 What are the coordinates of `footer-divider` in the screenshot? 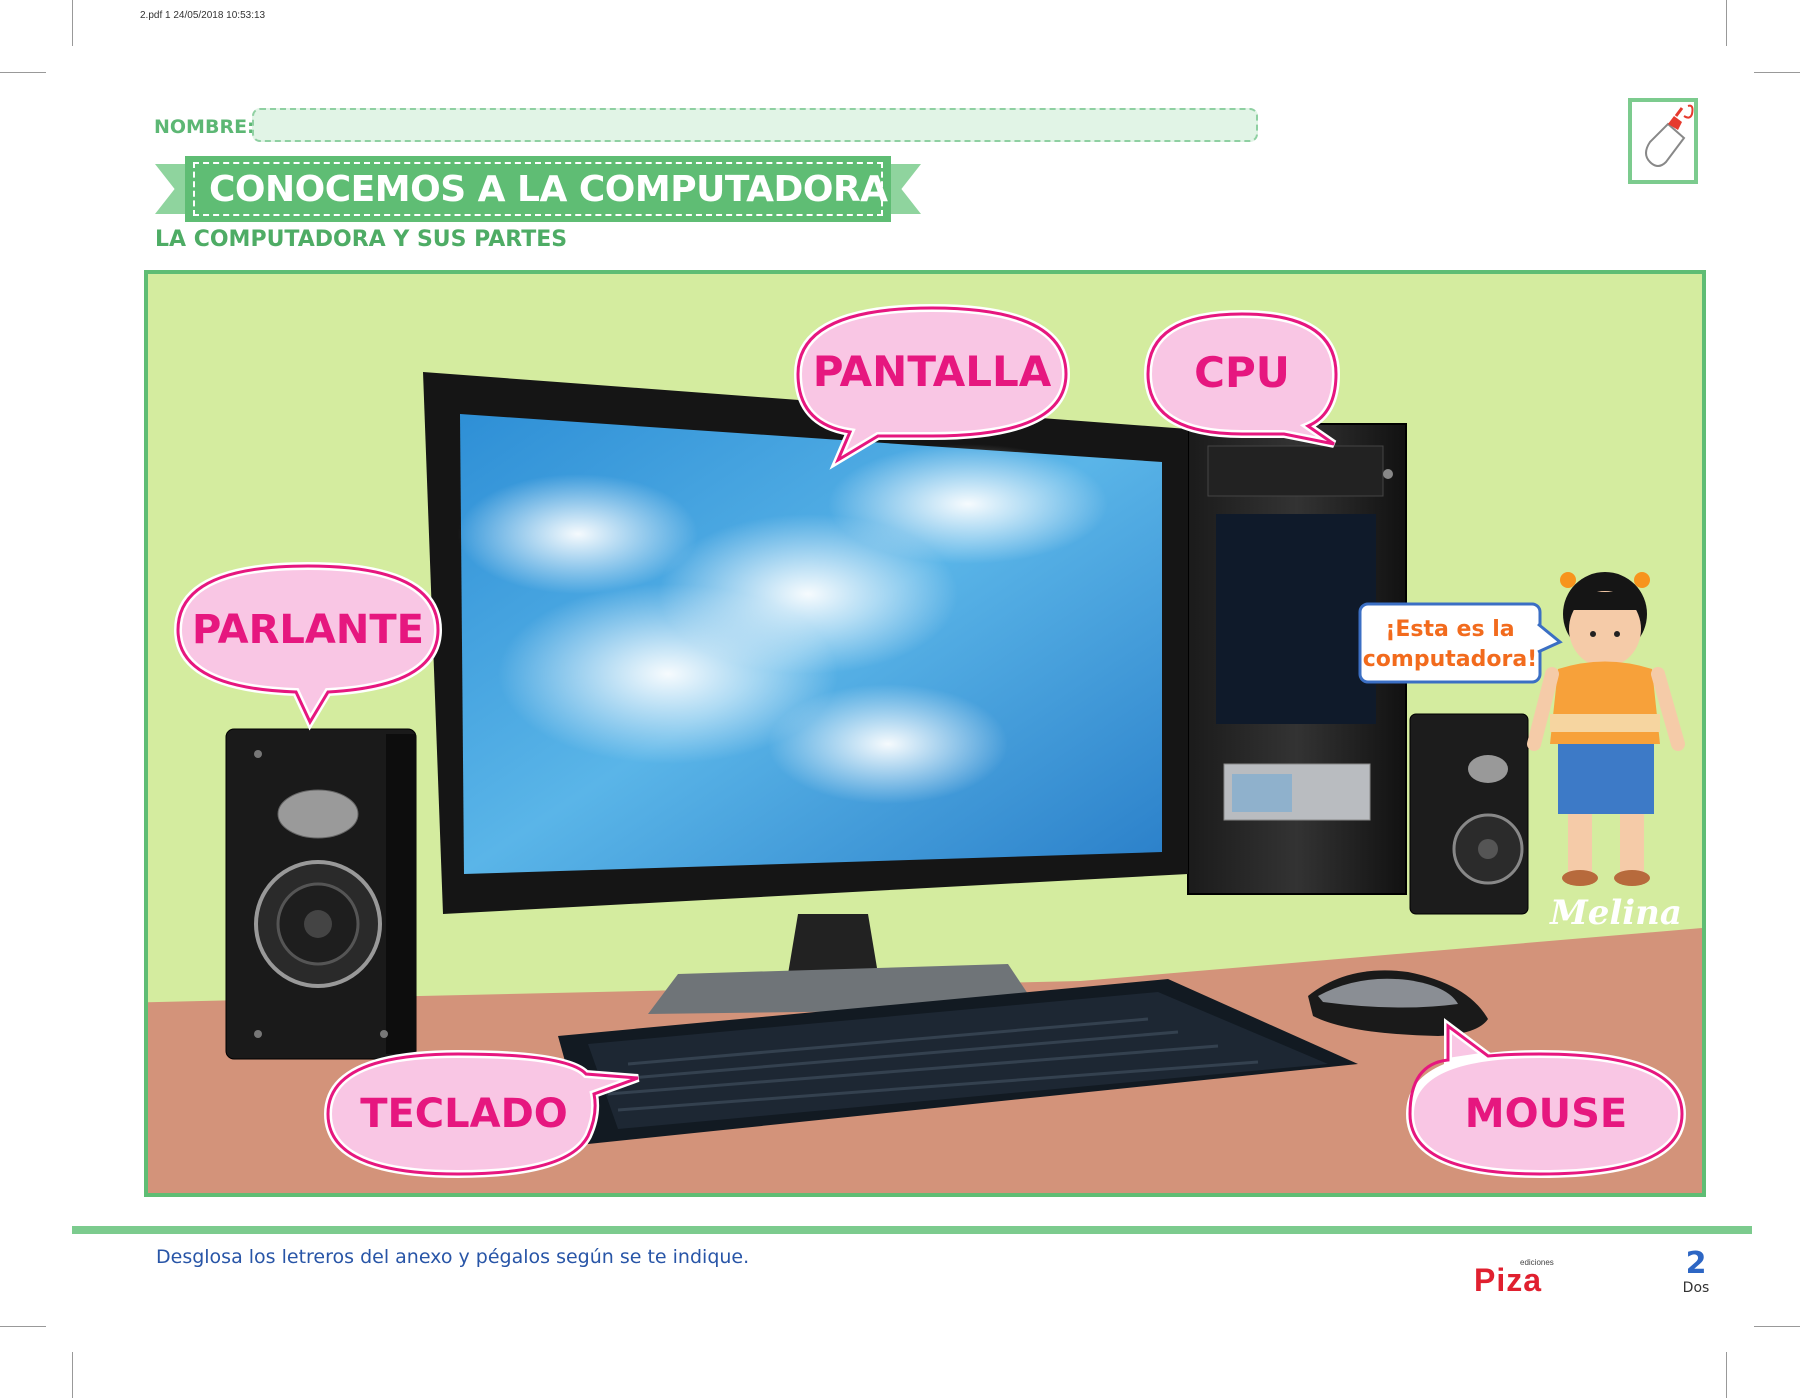 It's located at (912, 1230).